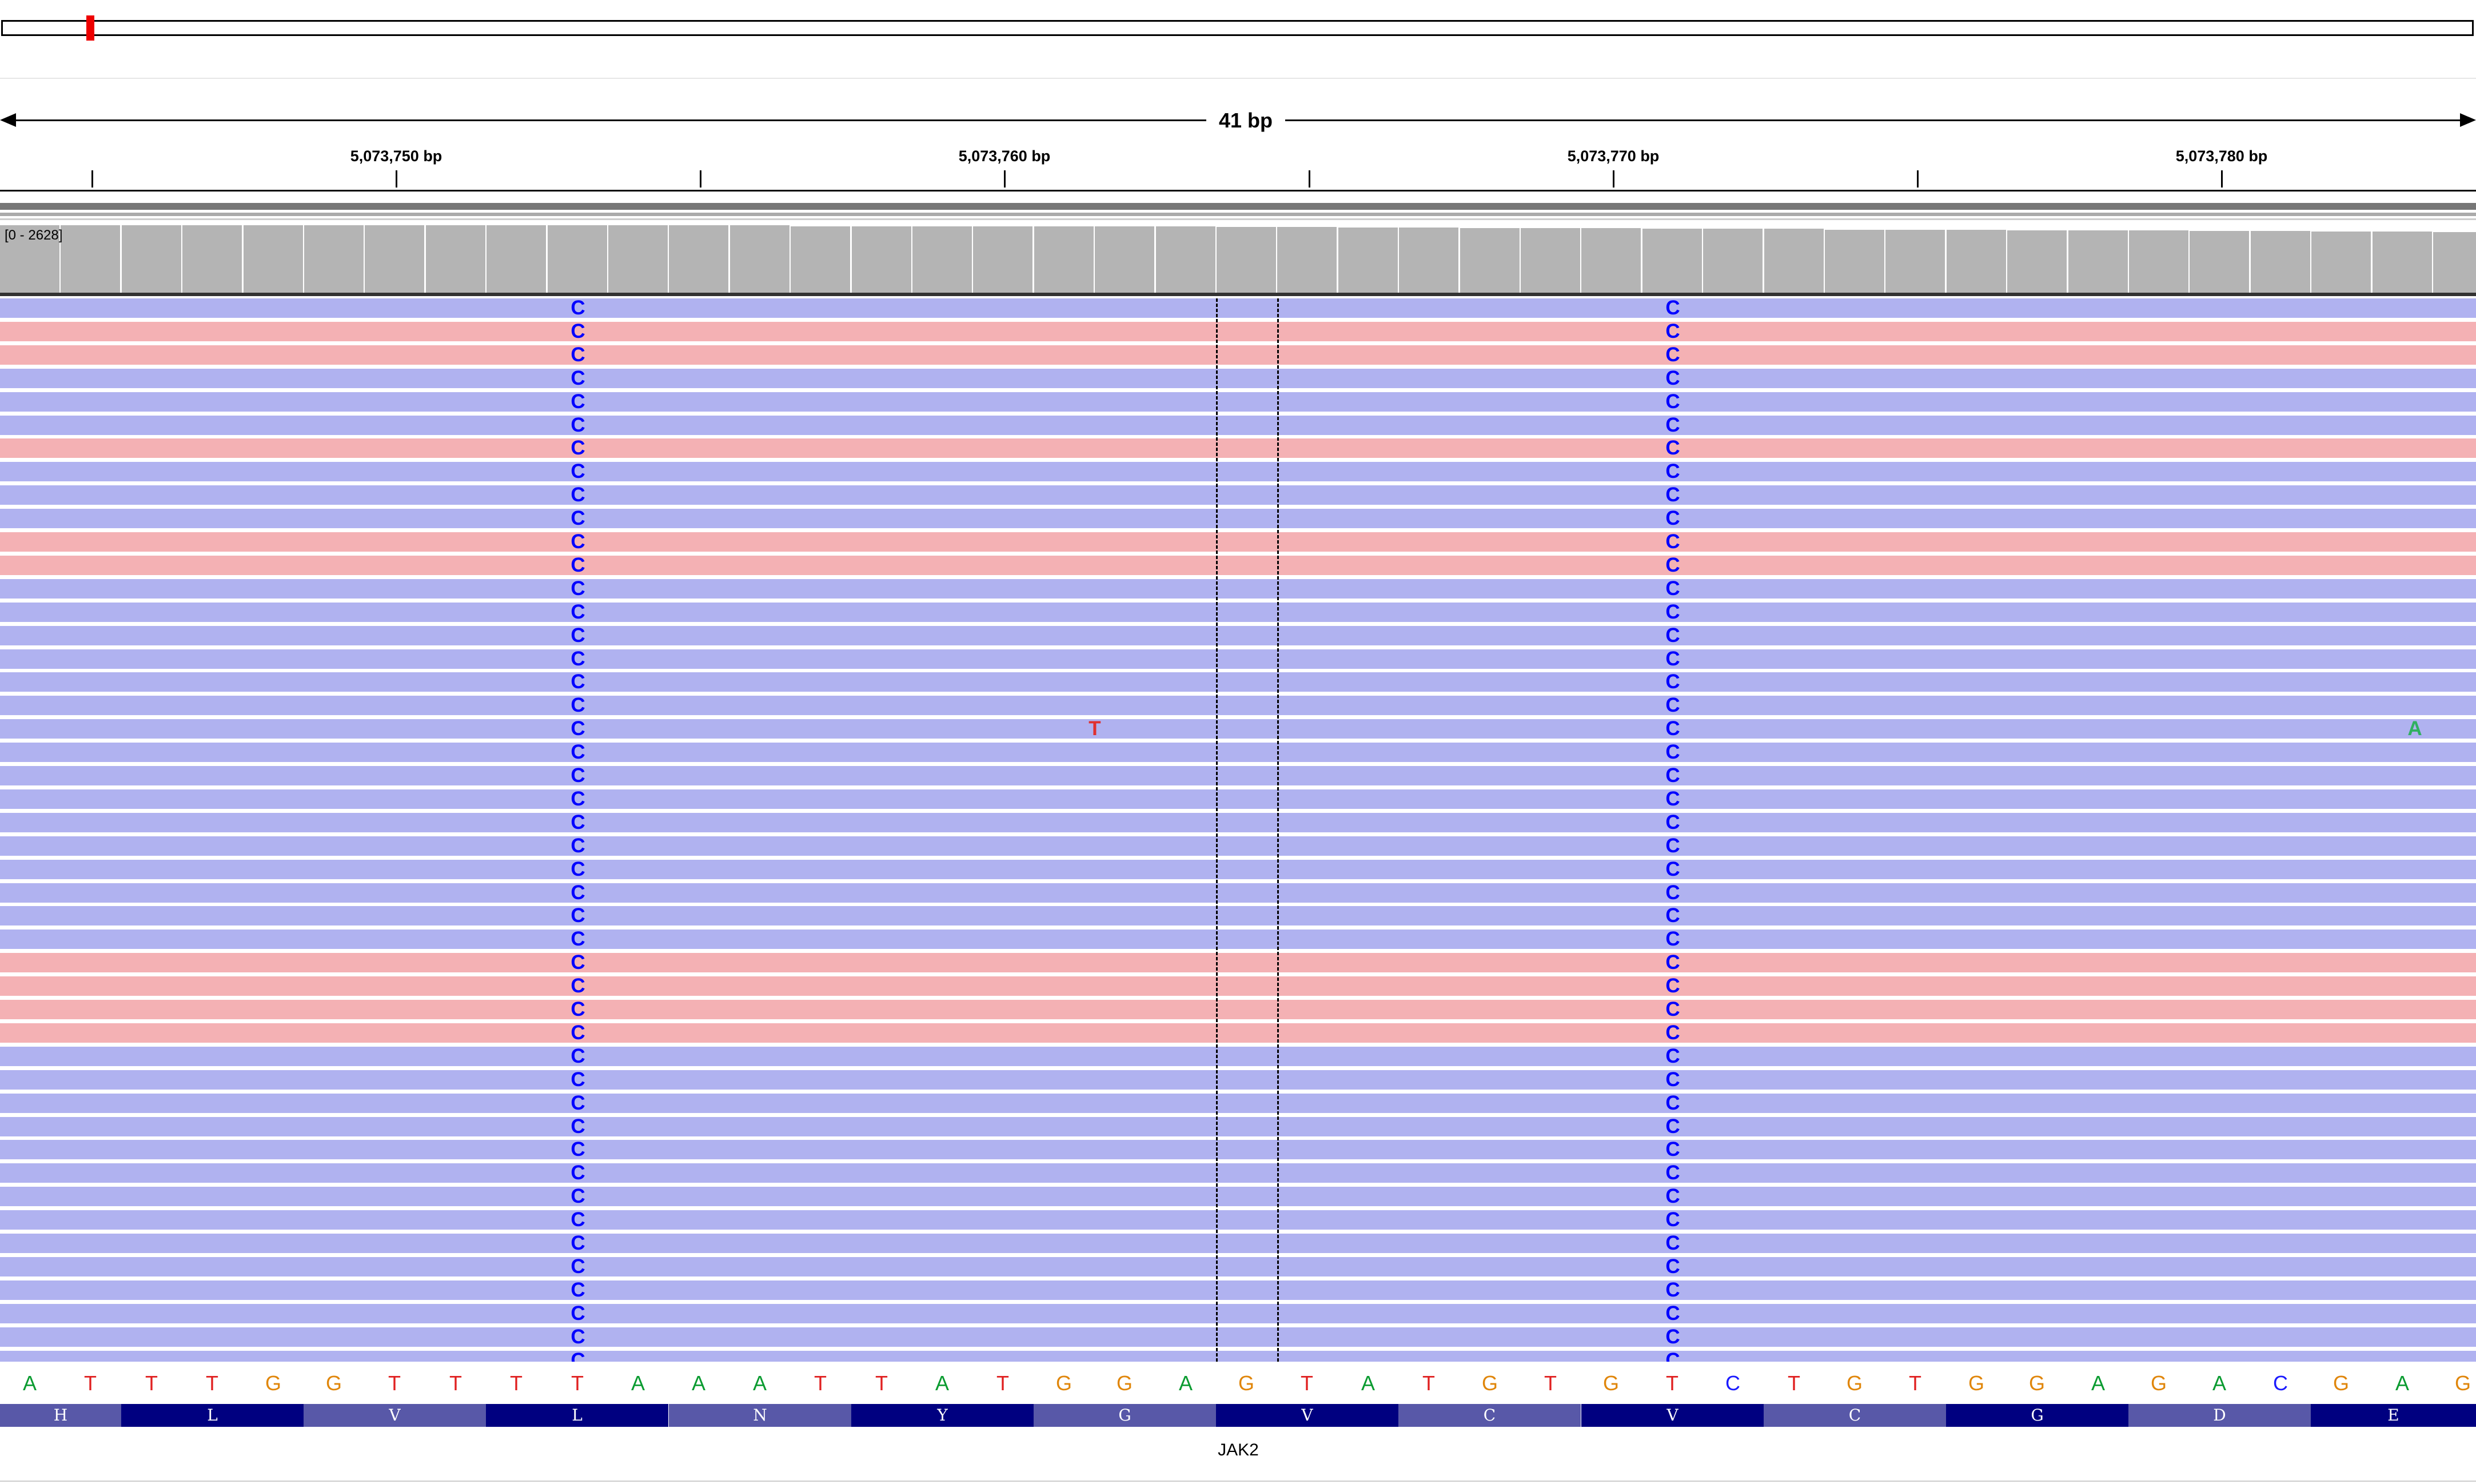 Image resolution: width=2476 pixels, height=1484 pixels. I want to click on current-region-marker, so click(90, 28).